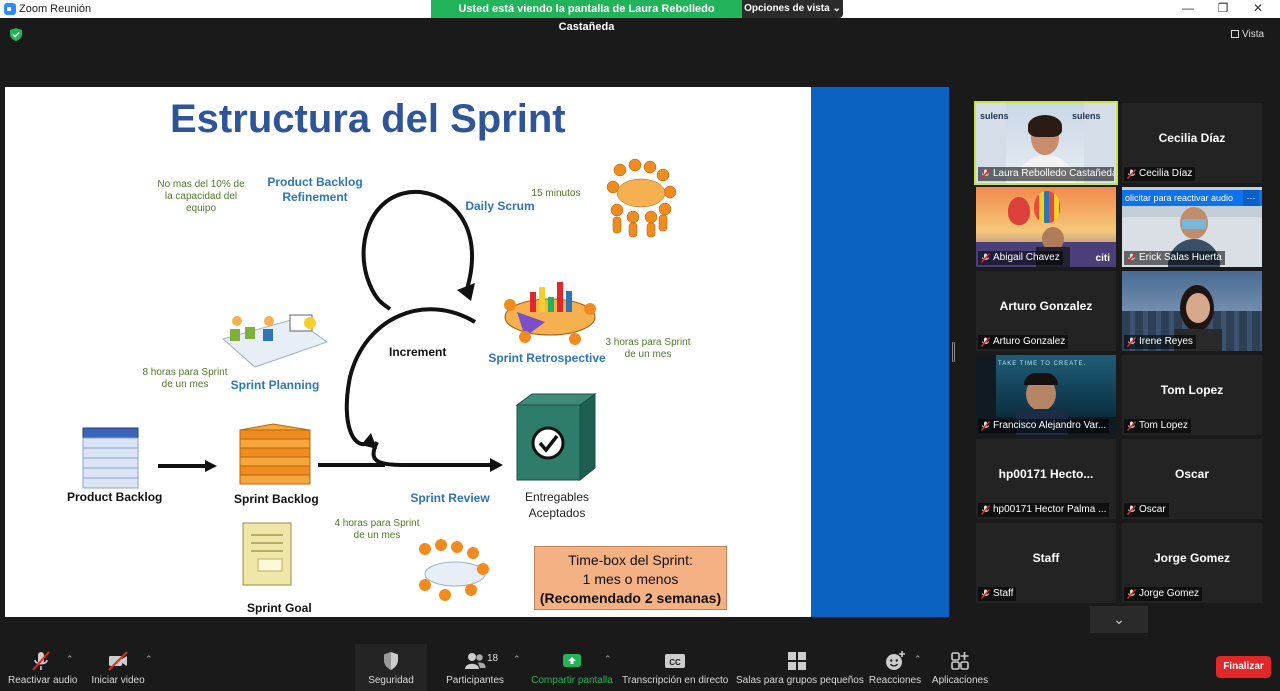 The width and height of the screenshot is (1280, 691). I want to click on citi-logo: citi, so click(1102, 258).